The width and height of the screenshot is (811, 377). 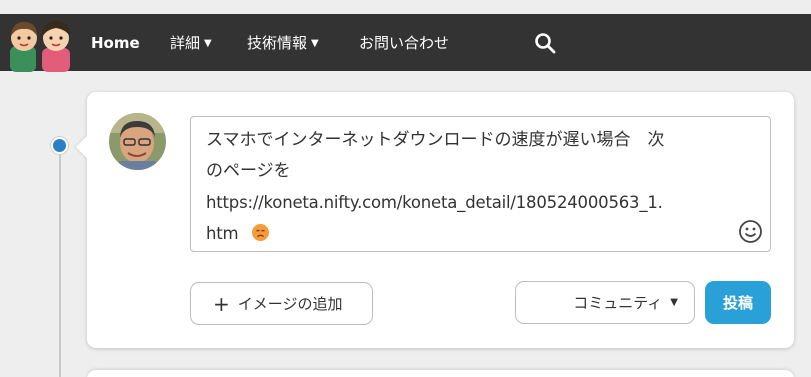 I want to click on post-text-line: htm, so click(x=482, y=234).